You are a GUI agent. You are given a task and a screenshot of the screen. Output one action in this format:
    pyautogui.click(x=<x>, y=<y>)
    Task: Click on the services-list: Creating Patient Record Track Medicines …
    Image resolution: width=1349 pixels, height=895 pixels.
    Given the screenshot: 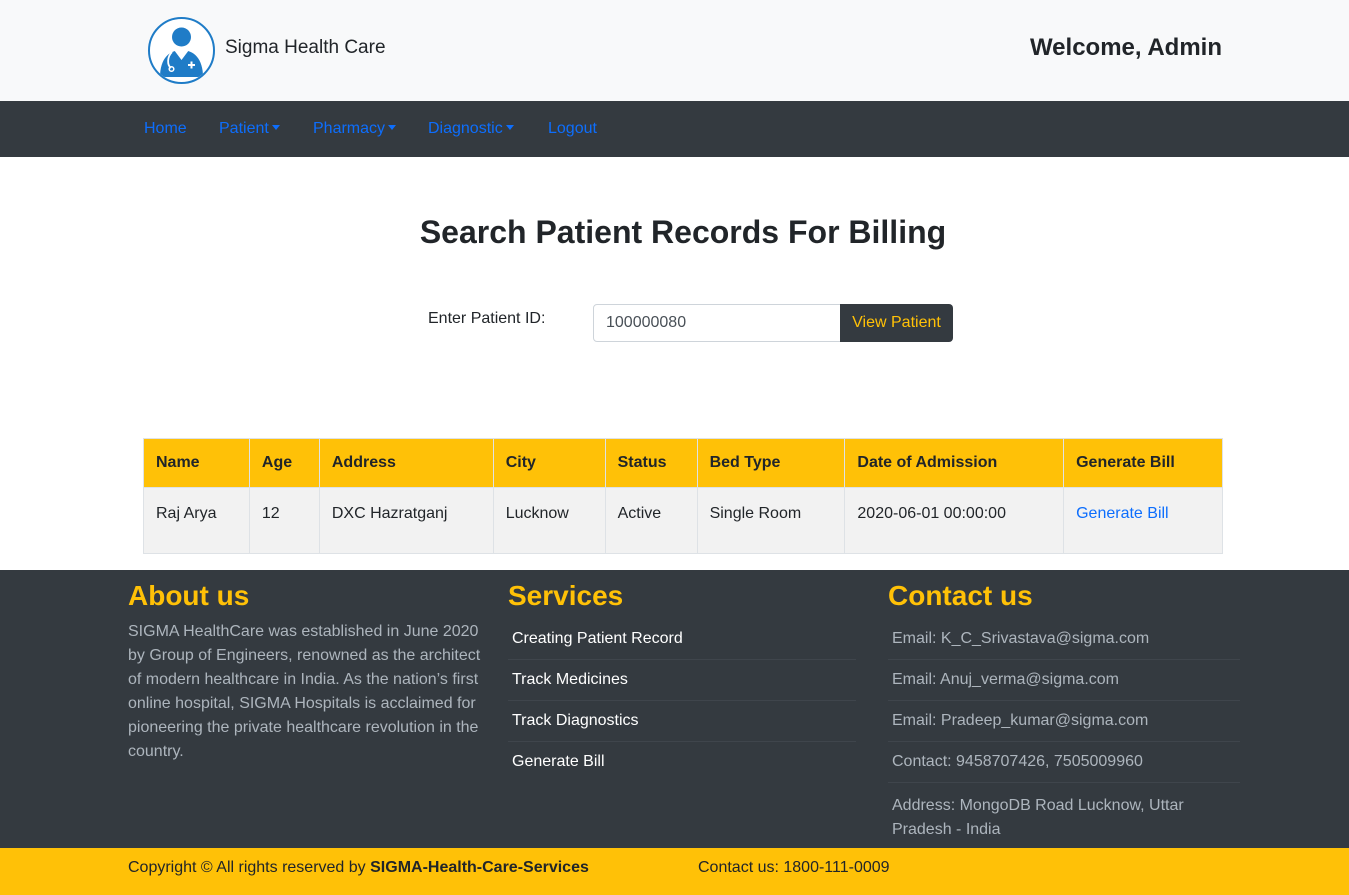 What is the action you would take?
    pyautogui.click(x=682, y=701)
    